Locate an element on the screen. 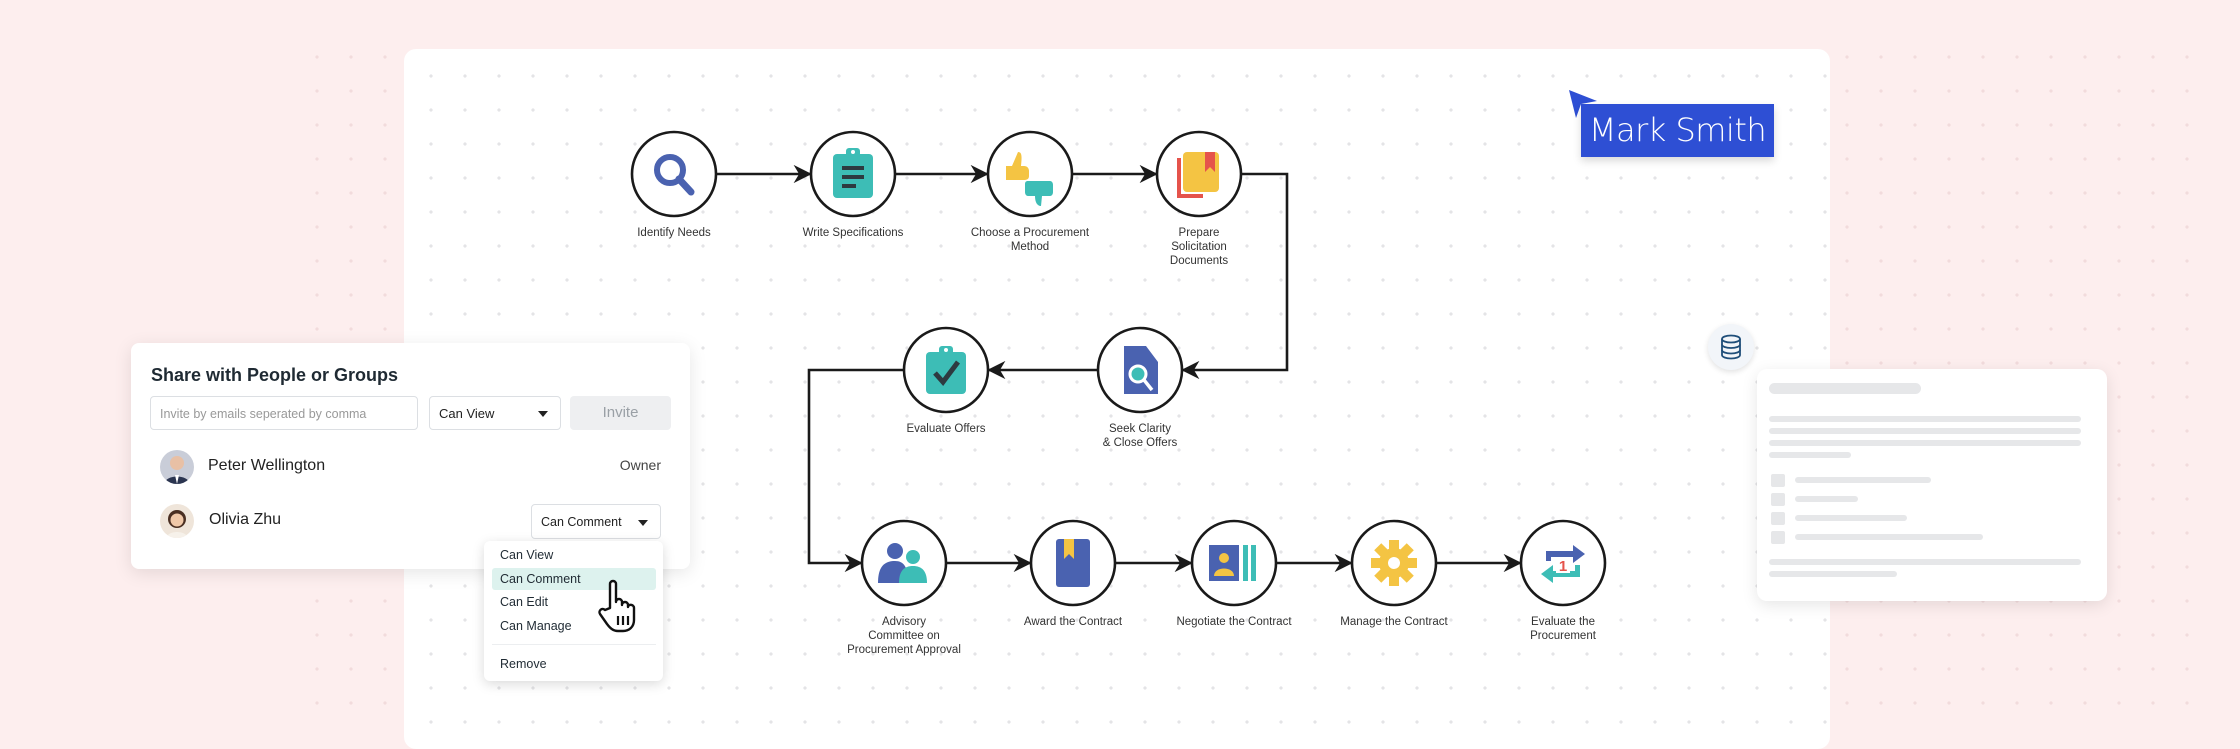 This screenshot has width=2240, height=749. avatar-olivia-zhu is located at coordinates (177, 521).